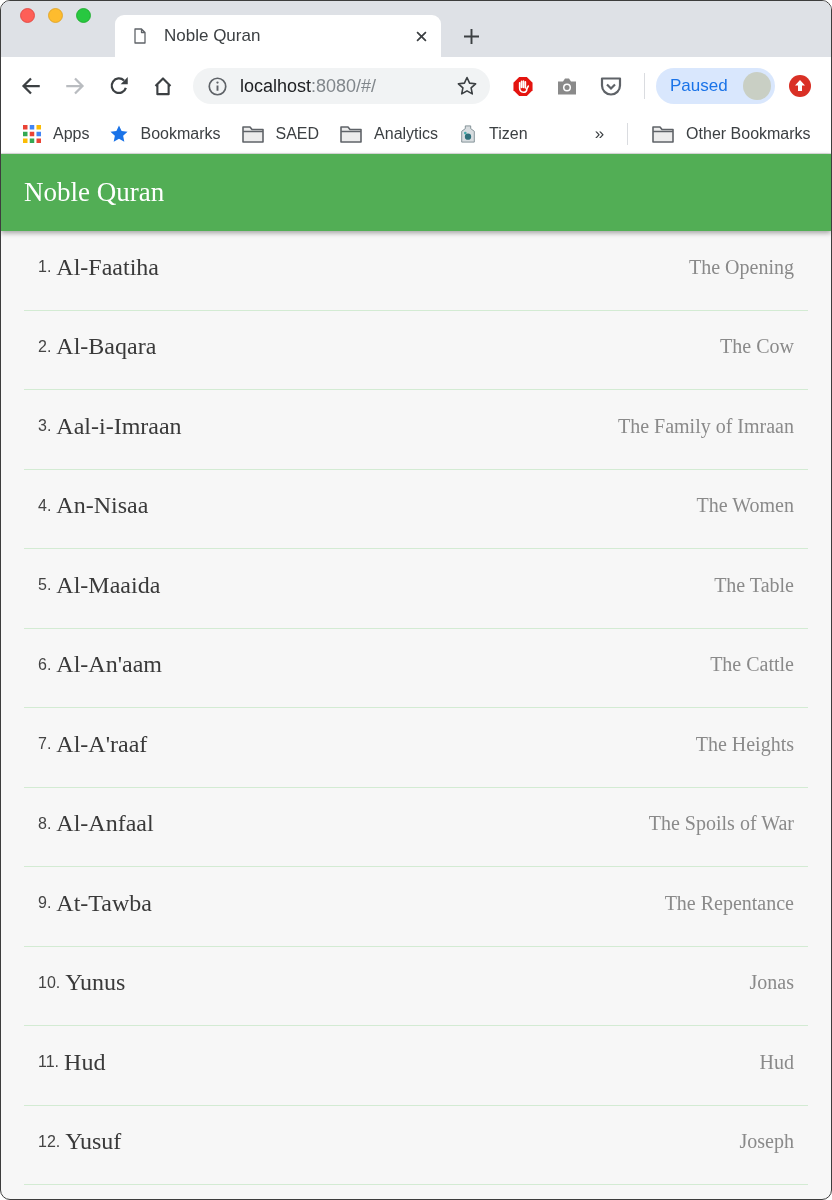 This screenshot has height=1200, width=832. Describe the element at coordinates (45, 823) in the screenshot. I see `surah-number: 8.` at that location.